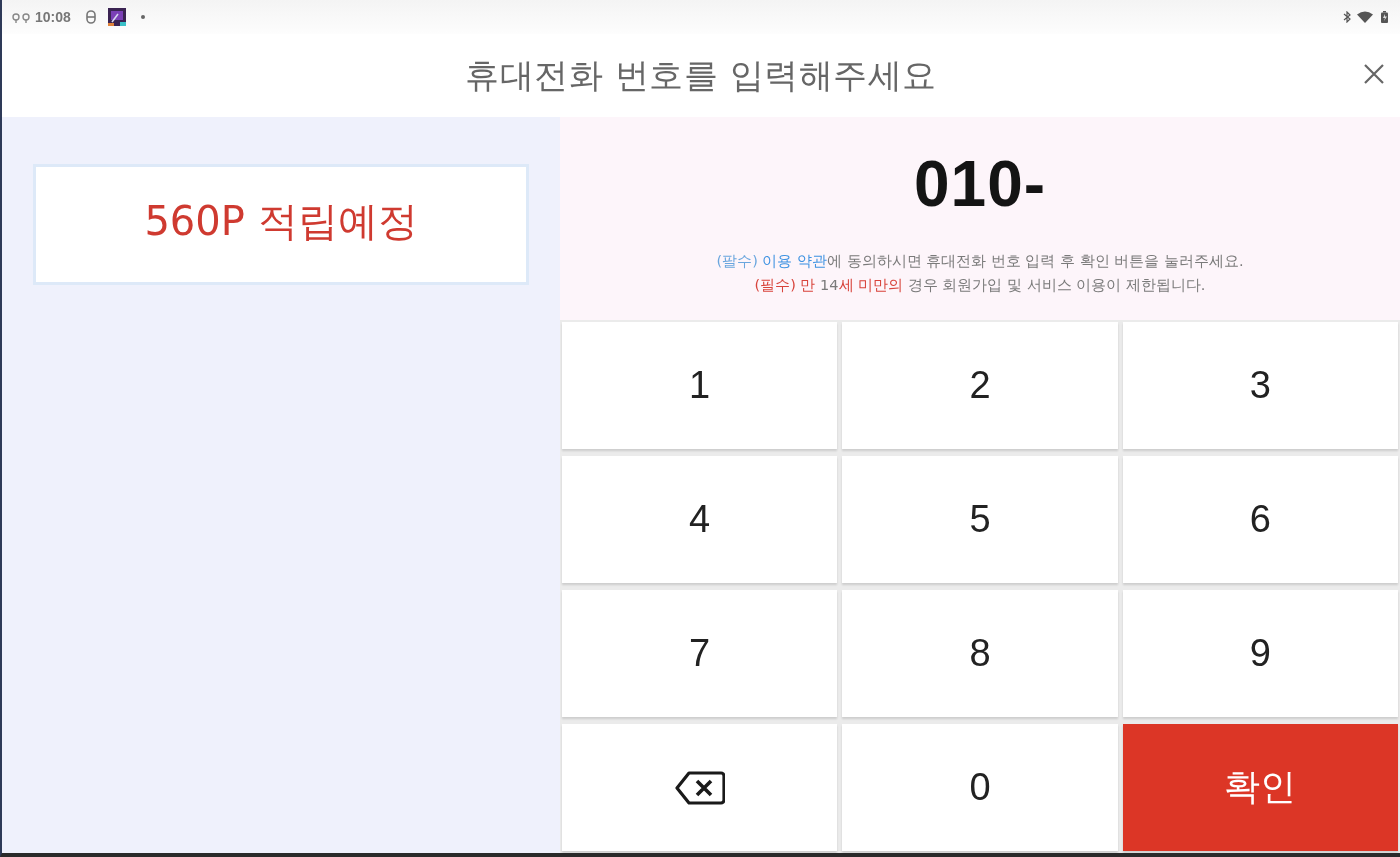  I want to click on digit-key: 7, so click(700, 653).